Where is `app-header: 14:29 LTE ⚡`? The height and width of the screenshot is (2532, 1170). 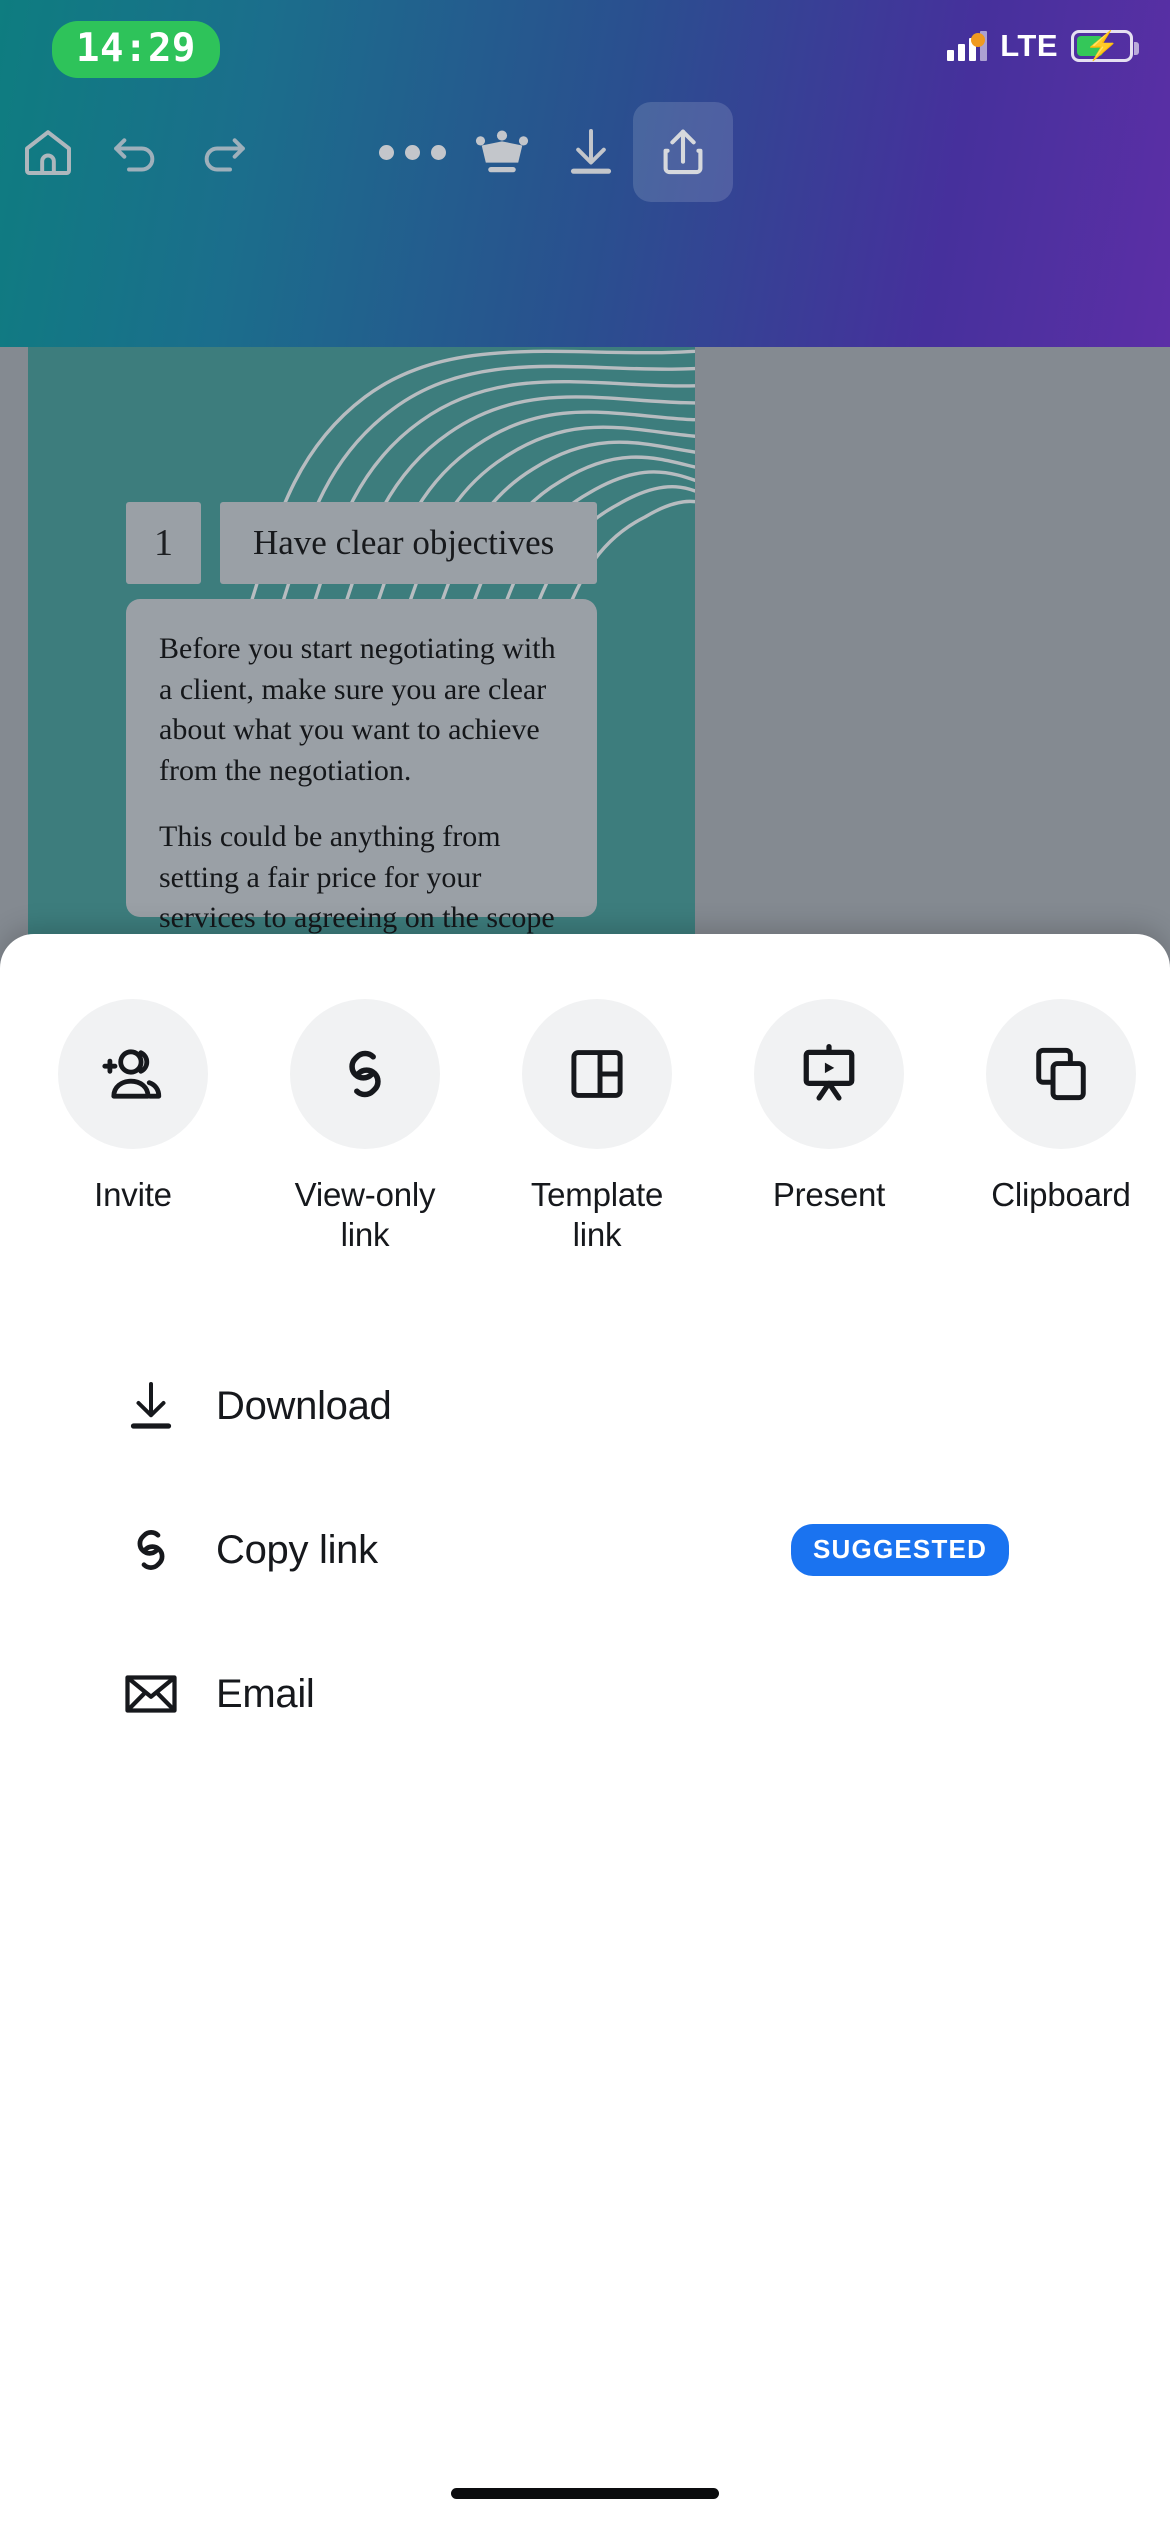 app-header: 14:29 LTE ⚡ is located at coordinates (585, 173).